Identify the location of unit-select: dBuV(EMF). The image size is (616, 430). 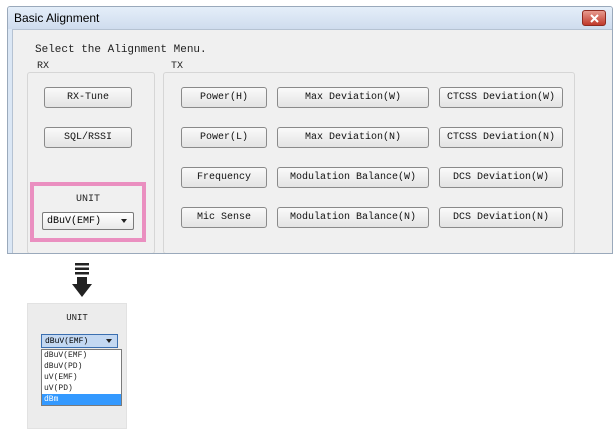
(88, 221).